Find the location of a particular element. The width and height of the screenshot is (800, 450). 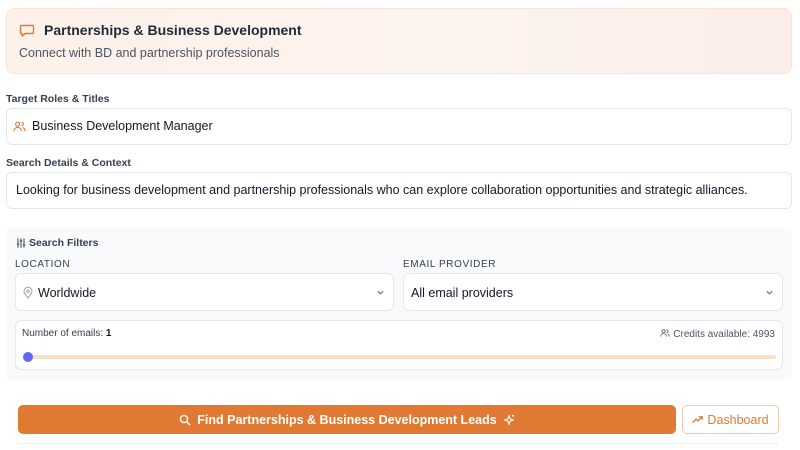

sparkles-icon is located at coordinates (508, 419).